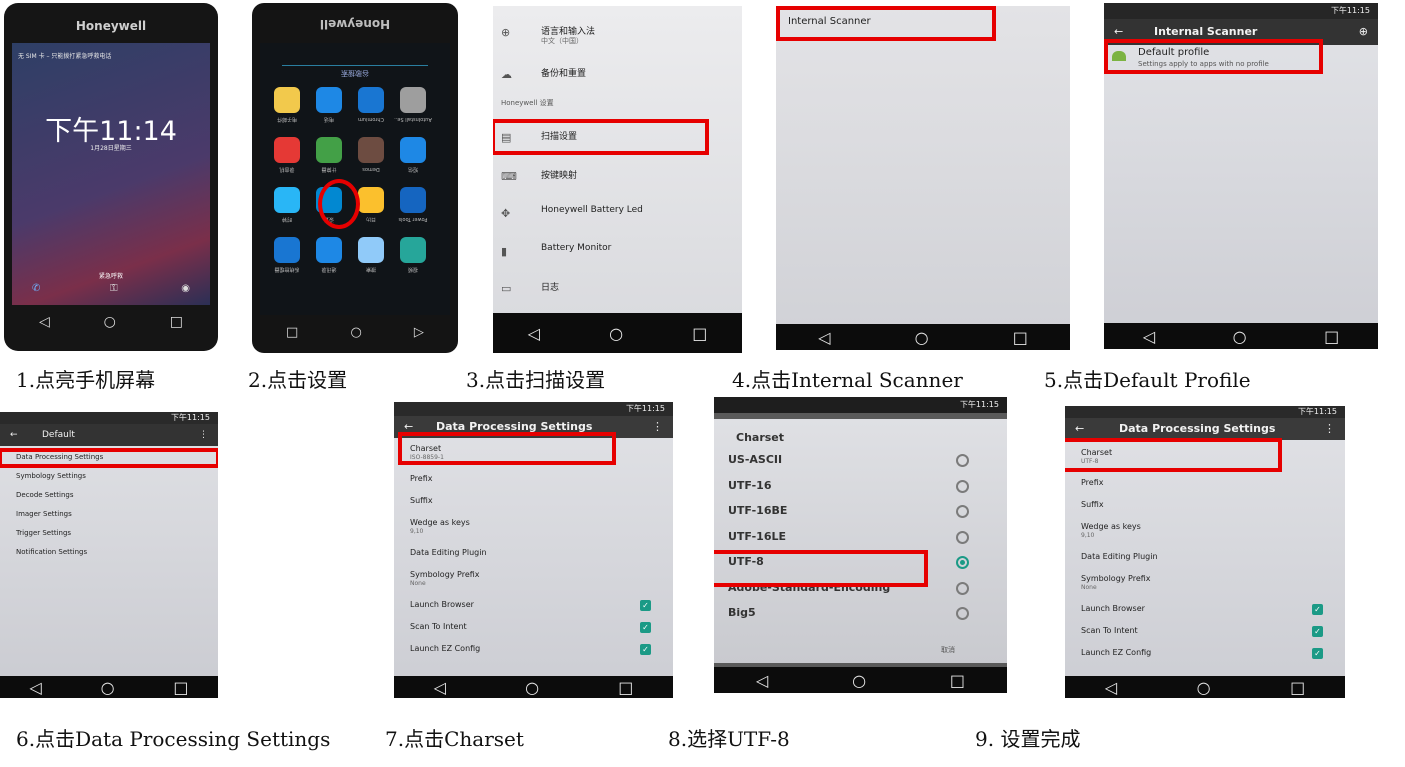  I want to click on settings-item: Imager Settings, so click(44, 514).